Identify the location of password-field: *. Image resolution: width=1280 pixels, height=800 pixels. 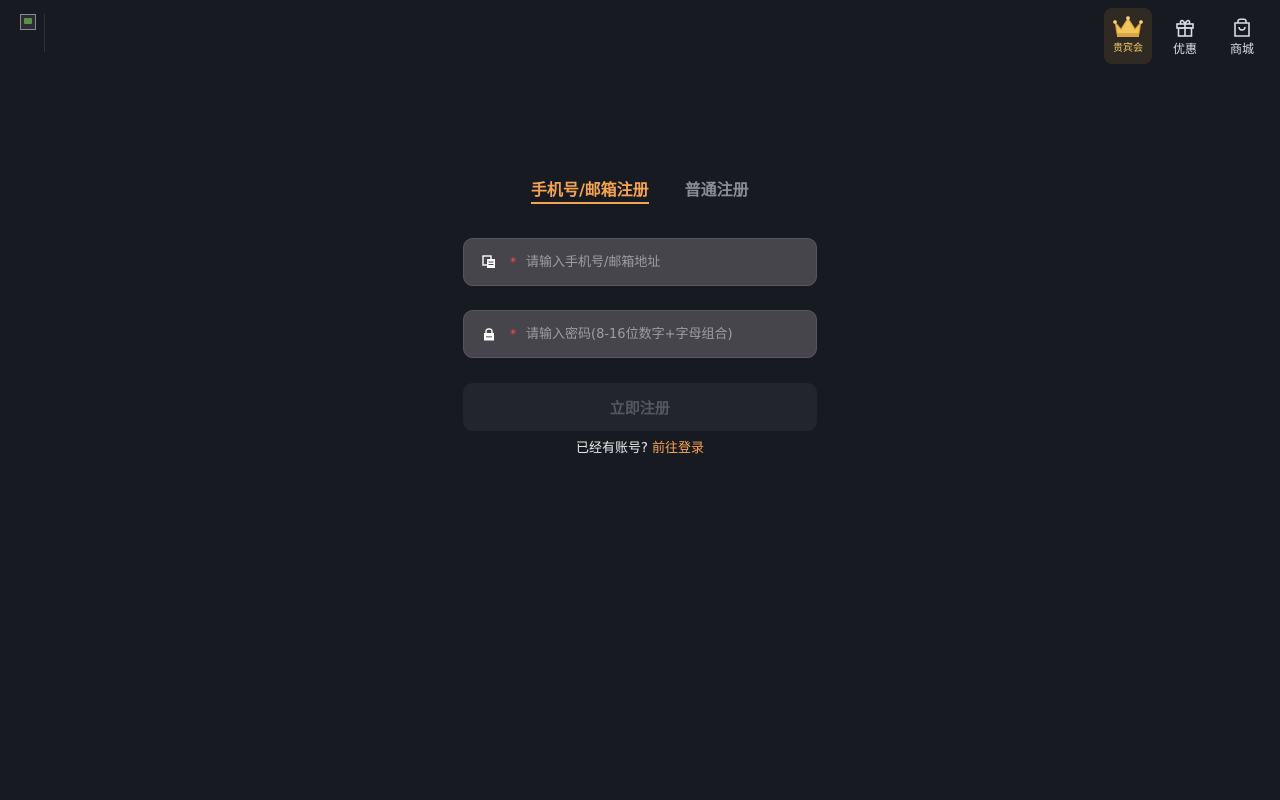
(640, 334).